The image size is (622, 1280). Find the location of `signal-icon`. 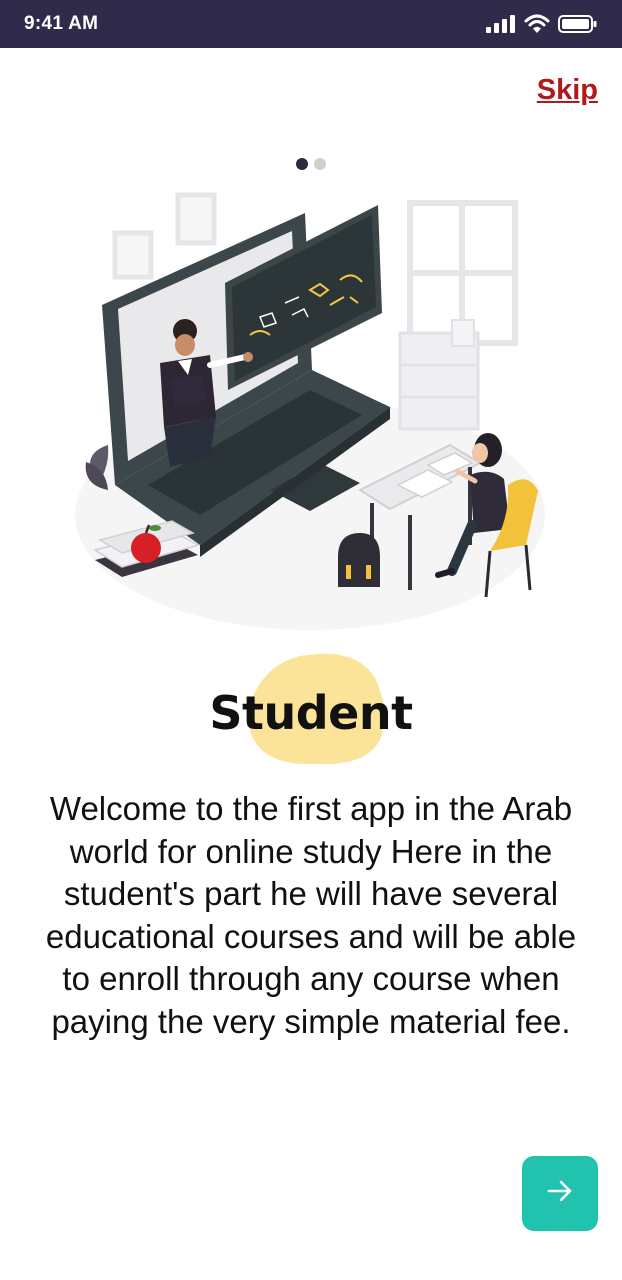

signal-icon is located at coordinates (501, 24).